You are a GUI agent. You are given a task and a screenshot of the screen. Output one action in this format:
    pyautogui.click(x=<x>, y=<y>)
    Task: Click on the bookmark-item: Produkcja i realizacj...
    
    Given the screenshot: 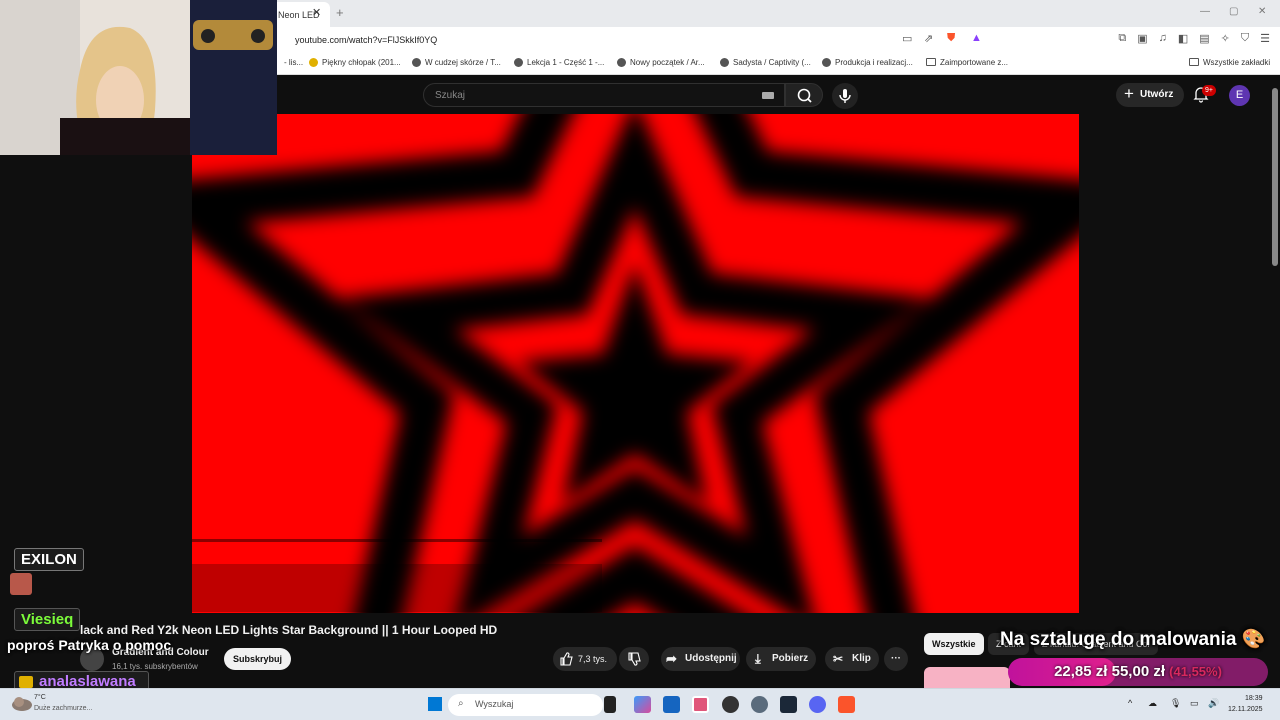 What is the action you would take?
    pyautogui.click(x=867, y=62)
    